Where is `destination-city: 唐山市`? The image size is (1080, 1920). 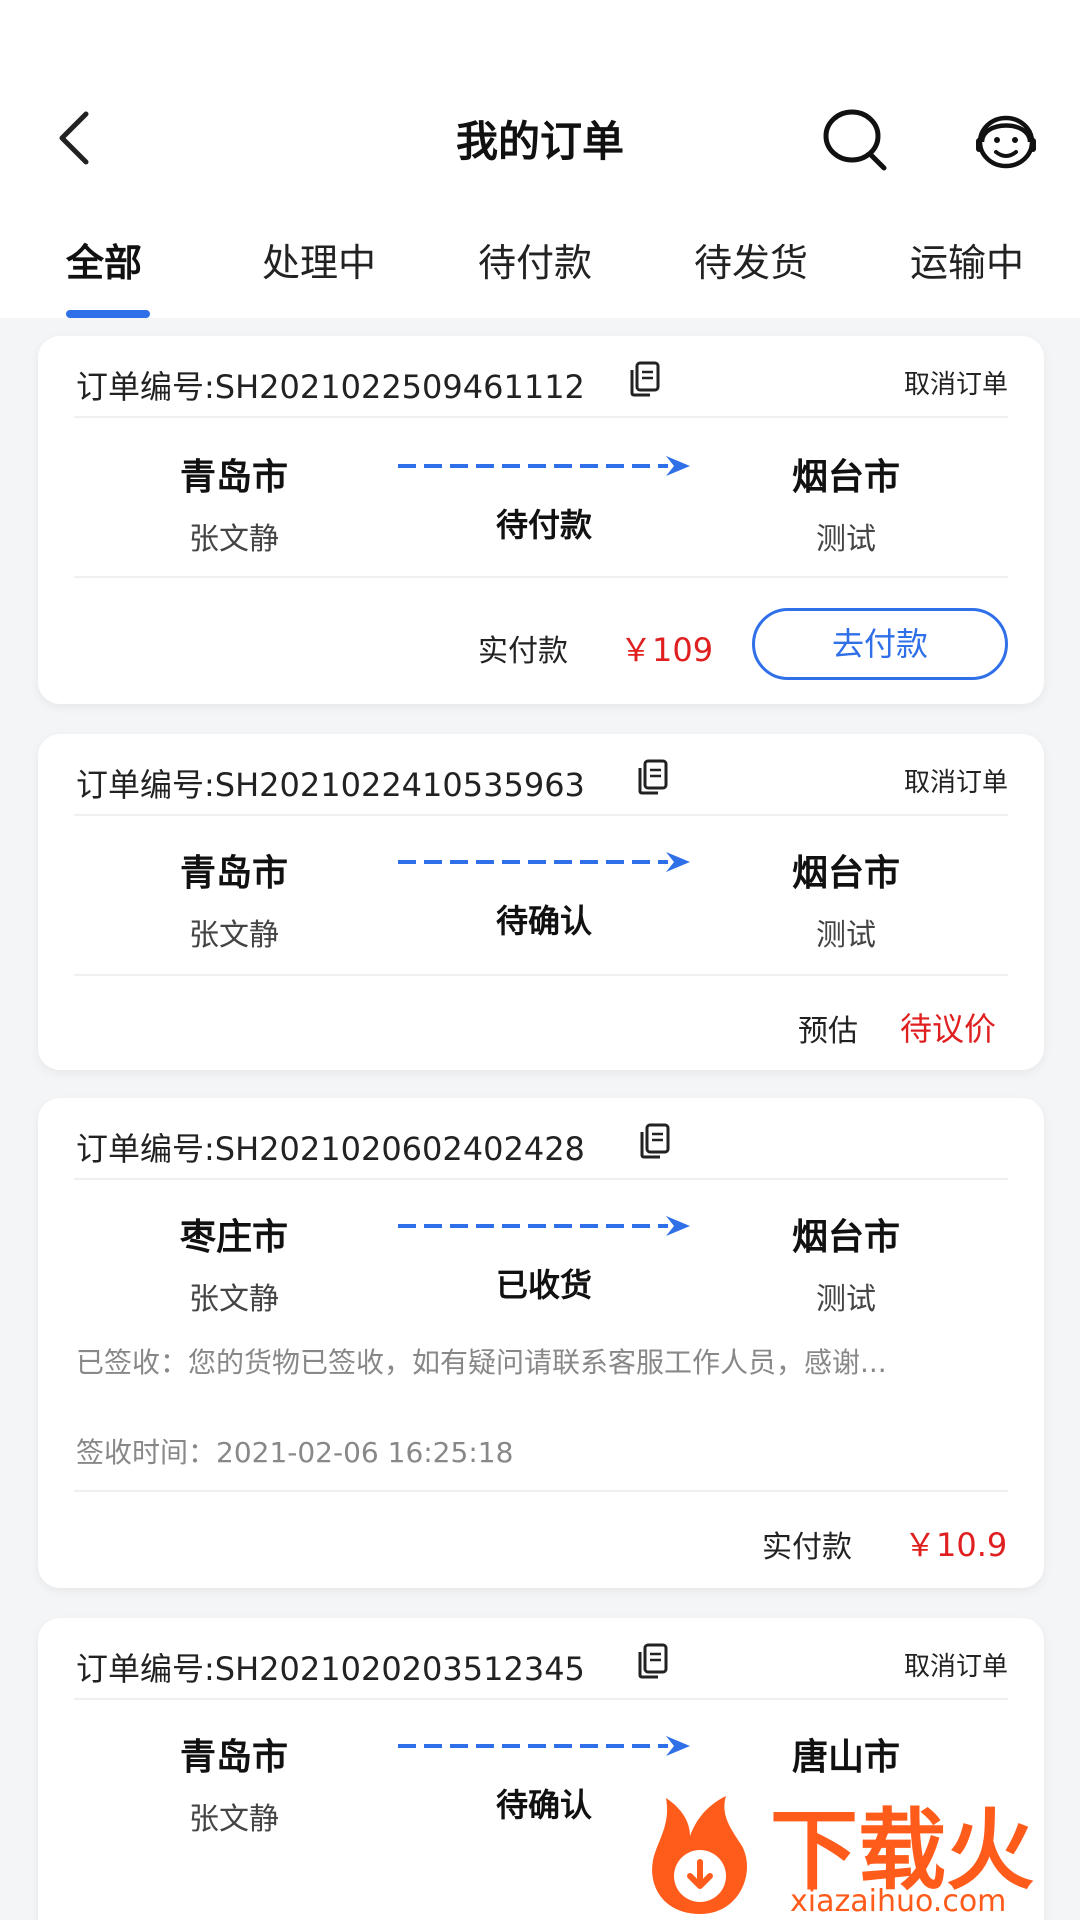
destination-city: 唐山市 is located at coordinates (845, 1757).